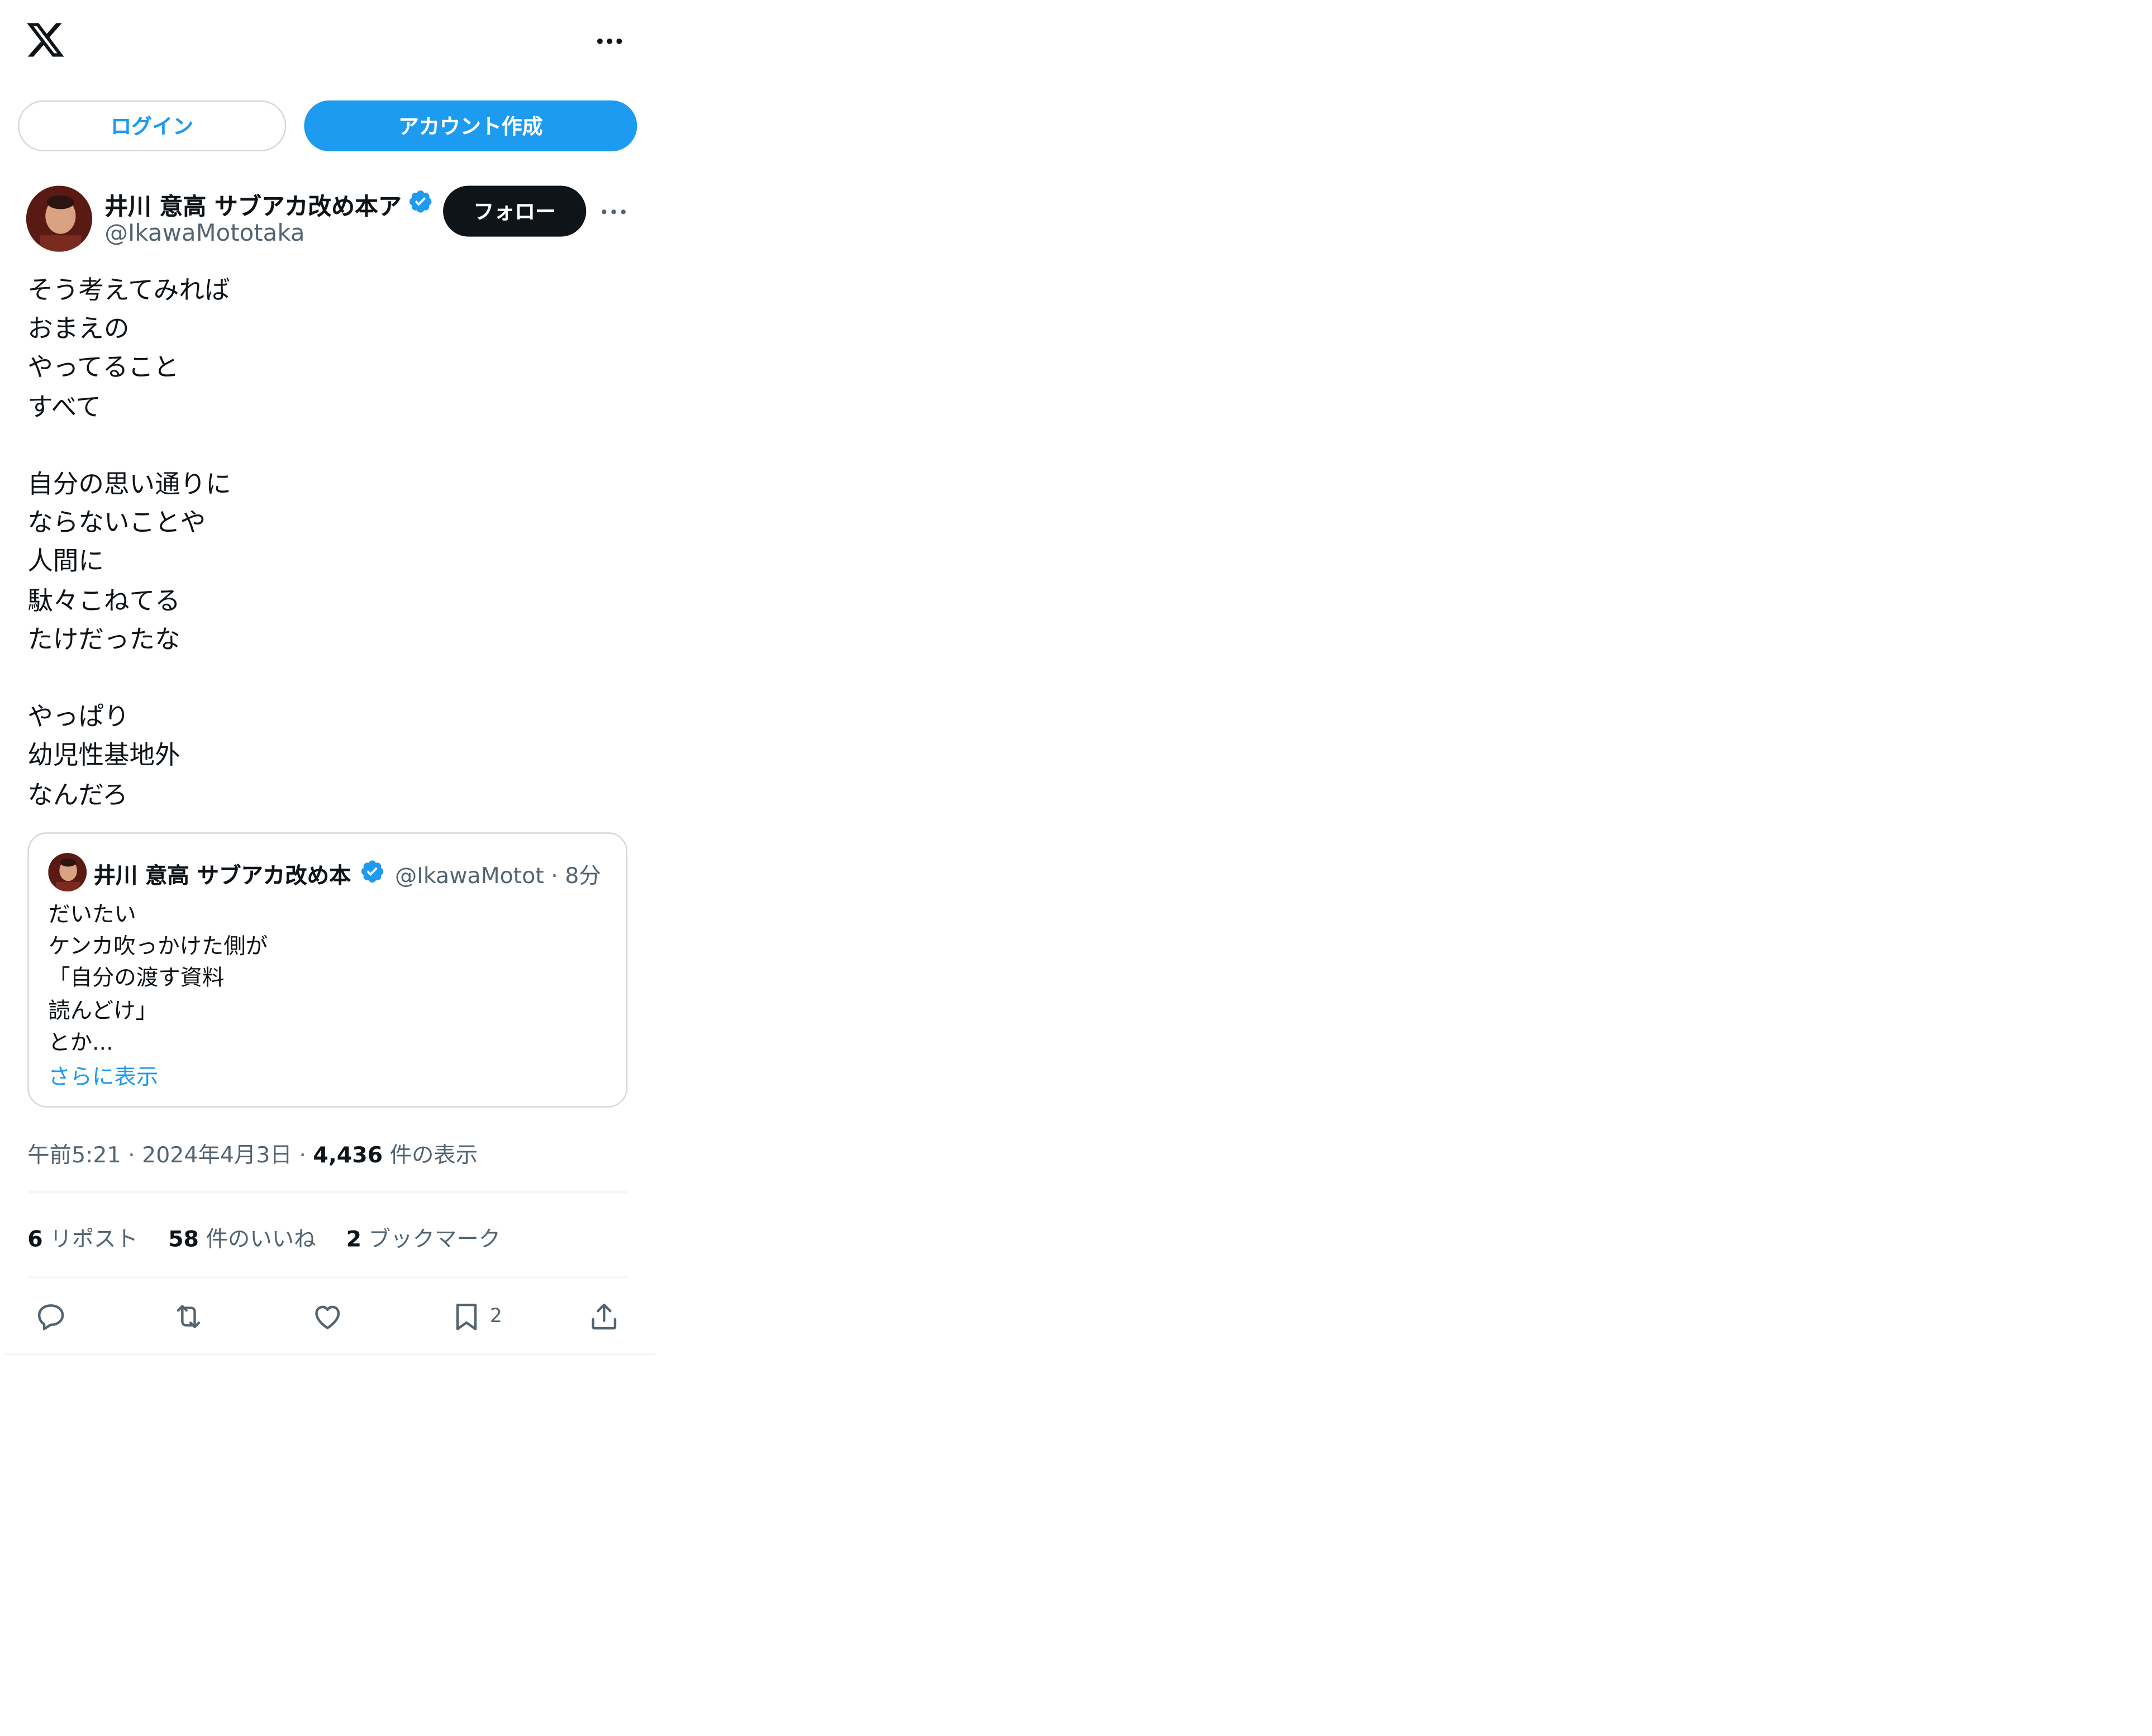  I want to click on reply-icon, so click(52, 1316).